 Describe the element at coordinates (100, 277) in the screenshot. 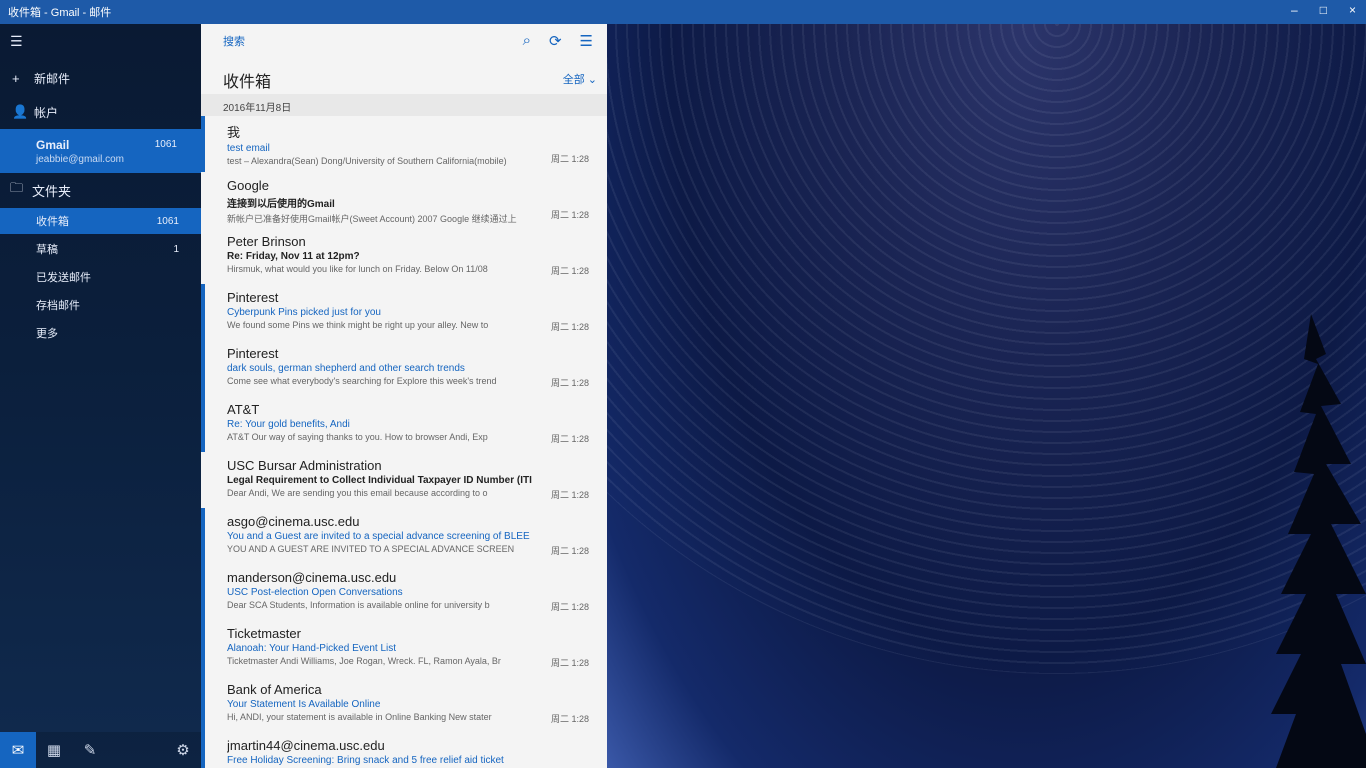

I see `folder-sent: 已发送邮件` at that location.